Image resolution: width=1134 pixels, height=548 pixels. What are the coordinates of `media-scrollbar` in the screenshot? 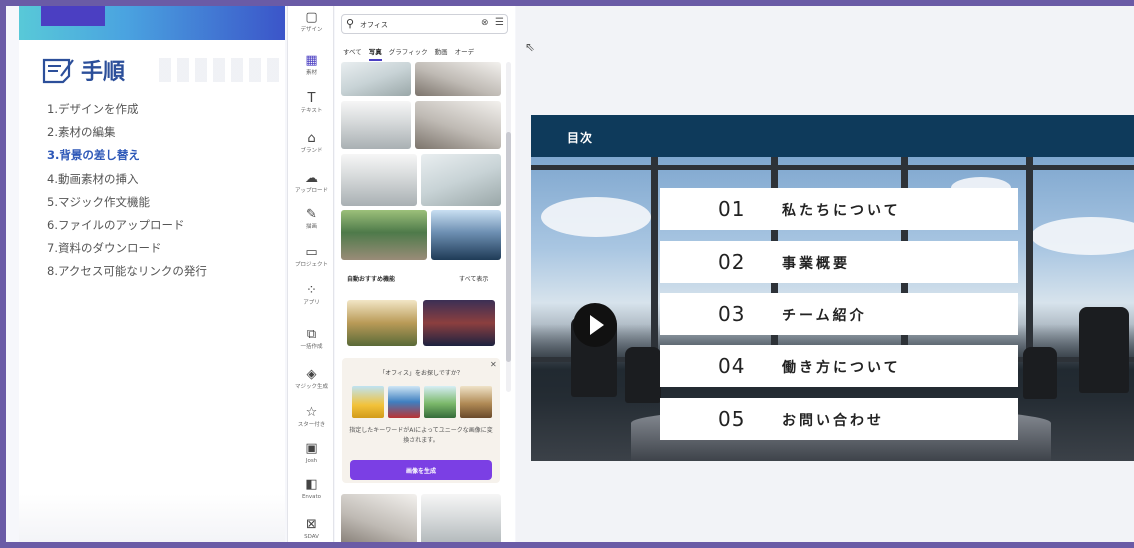 It's located at (508, 227).